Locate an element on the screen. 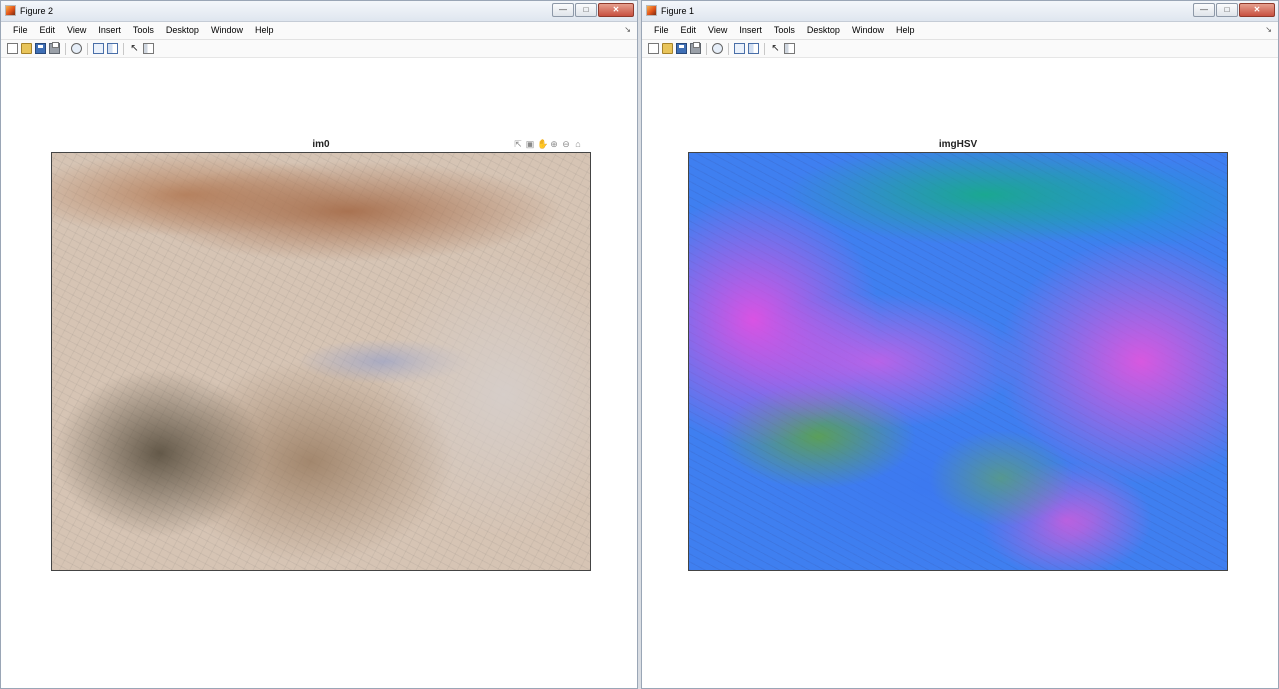 Image resolution: width=1279 pixels, height=689 pixels. home-icon: ⌂ is located at coordinates (578, 144).